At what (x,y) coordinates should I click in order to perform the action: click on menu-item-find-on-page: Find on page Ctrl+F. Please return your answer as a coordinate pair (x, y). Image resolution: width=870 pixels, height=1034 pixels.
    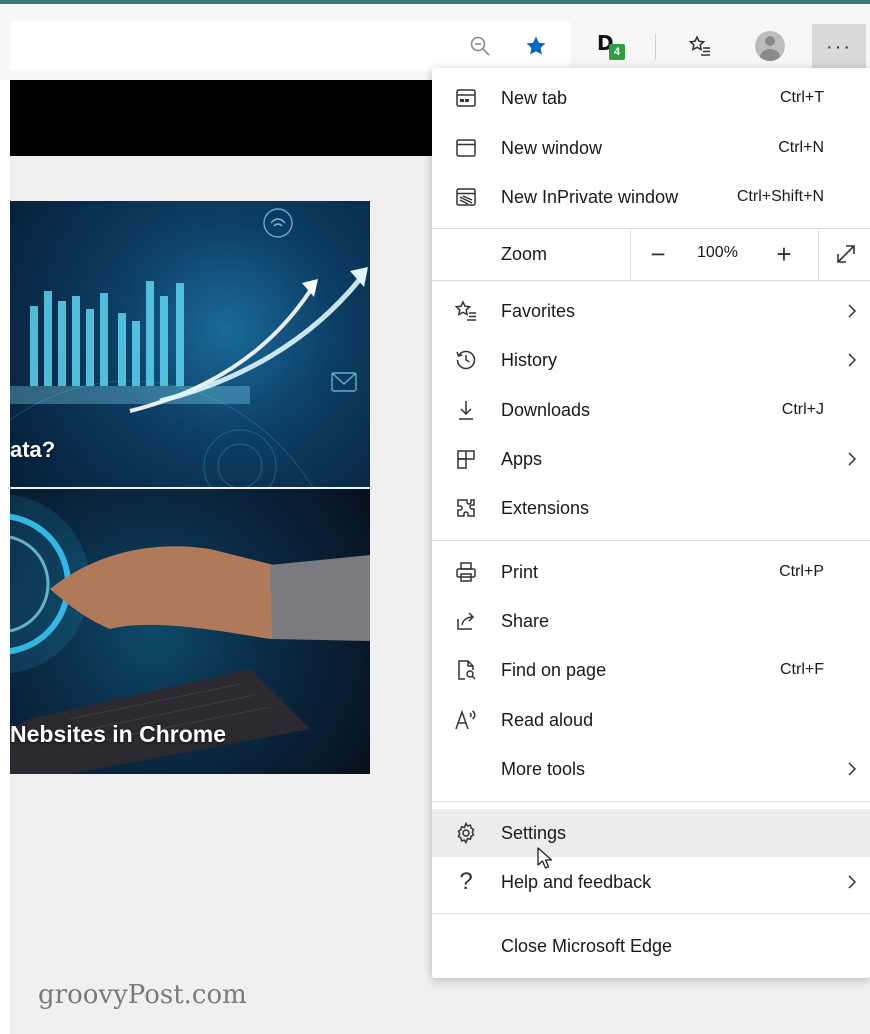
    Looking at the image, I should click on (651, 670).